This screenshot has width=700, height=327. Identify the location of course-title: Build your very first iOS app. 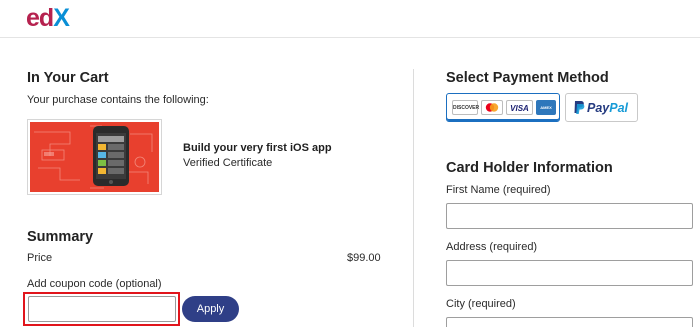
(257, 148).